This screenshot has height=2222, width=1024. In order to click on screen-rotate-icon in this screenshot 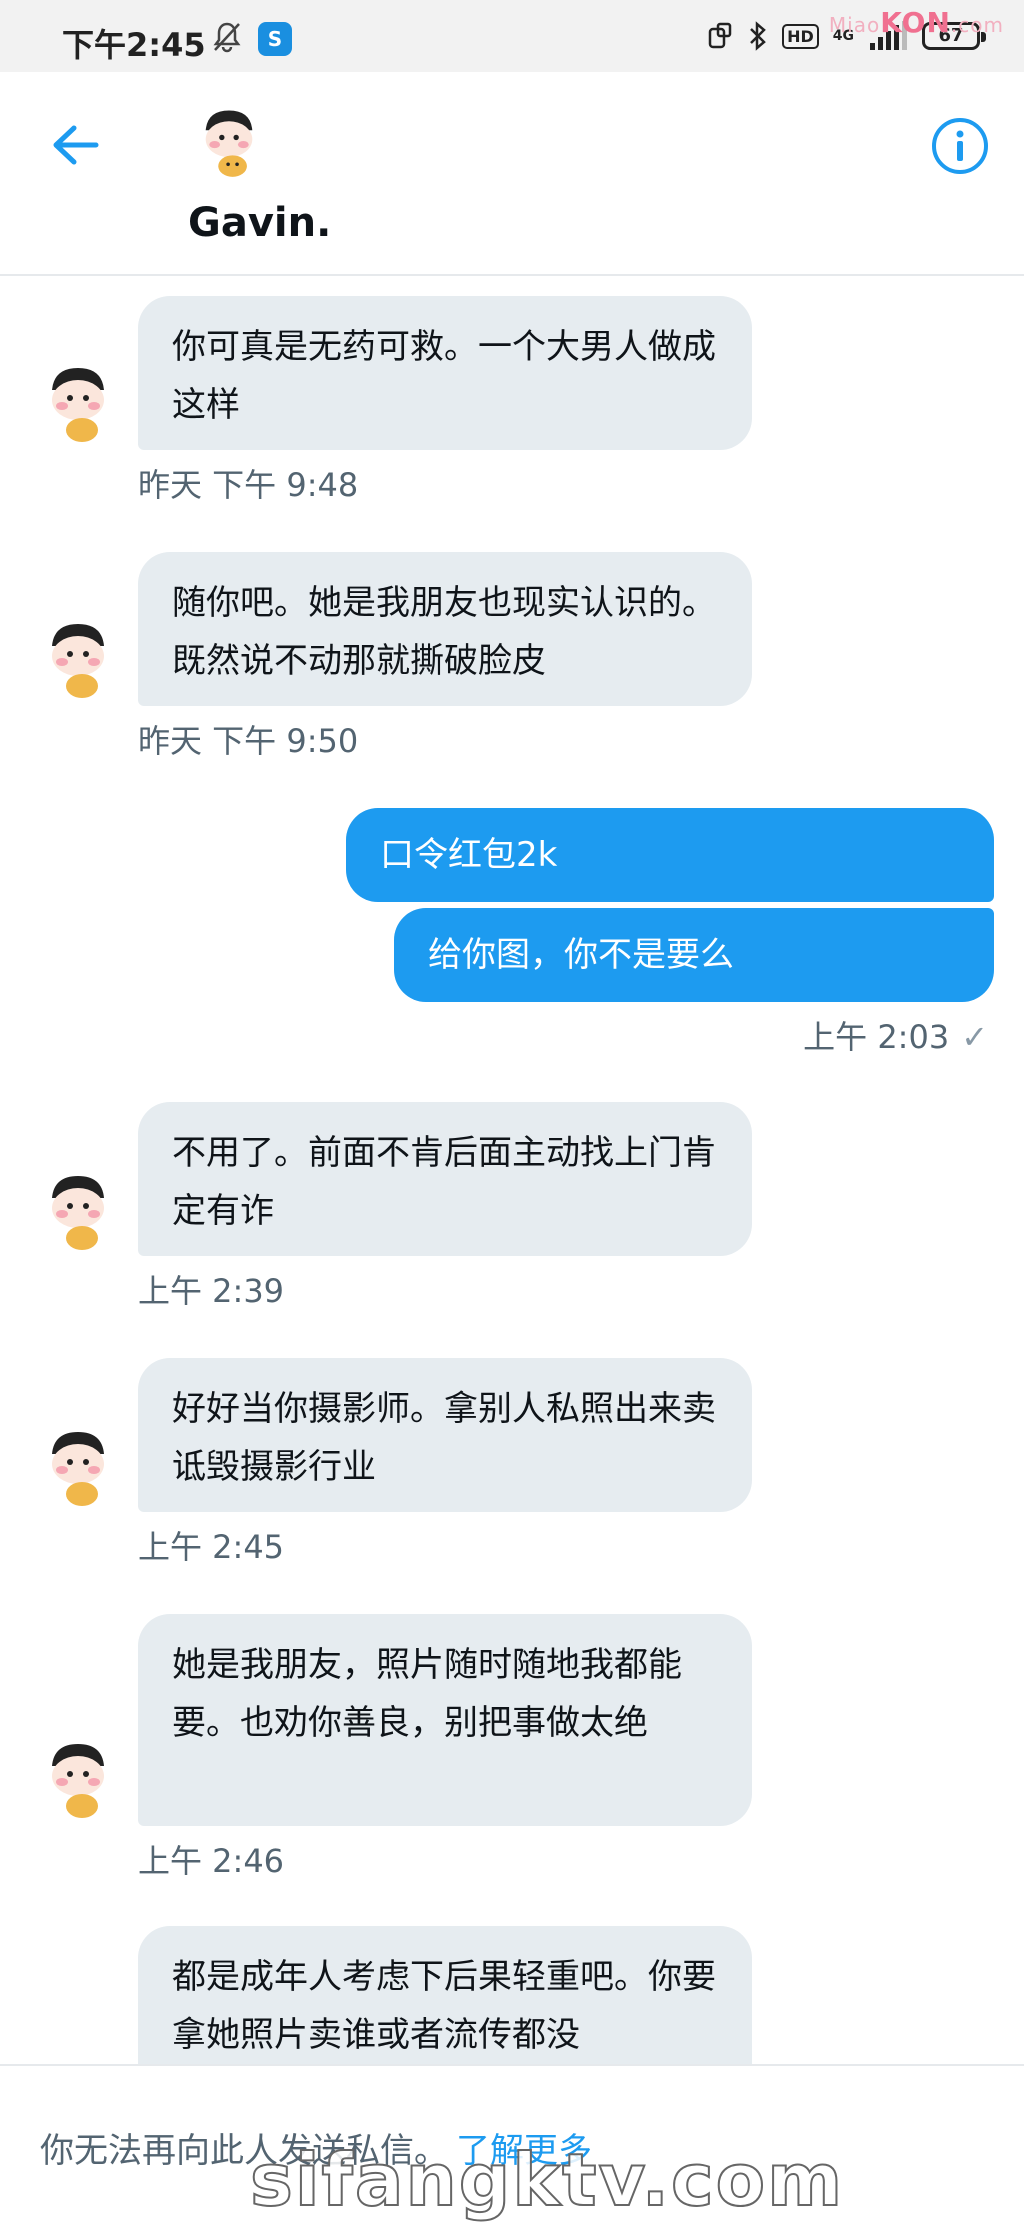, I will do `click(720, 35)`.